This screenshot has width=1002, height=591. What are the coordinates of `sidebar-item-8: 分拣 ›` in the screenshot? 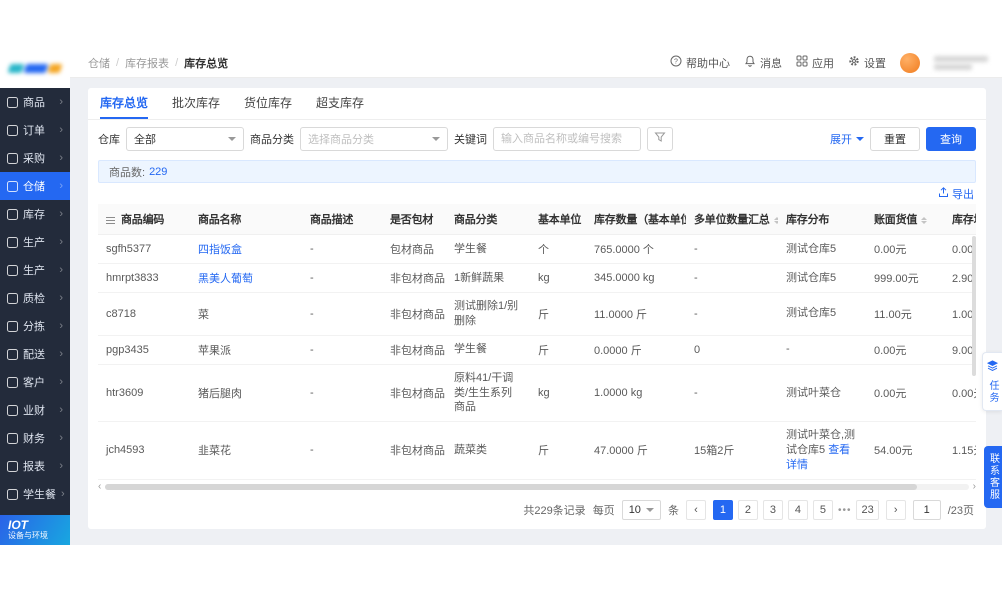 It's located at (35, 326).